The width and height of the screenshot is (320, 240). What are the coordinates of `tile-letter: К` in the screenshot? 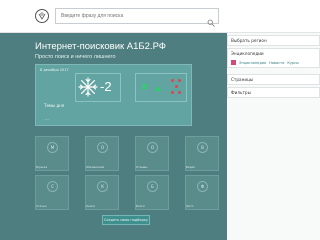 It's located at (102, 186).